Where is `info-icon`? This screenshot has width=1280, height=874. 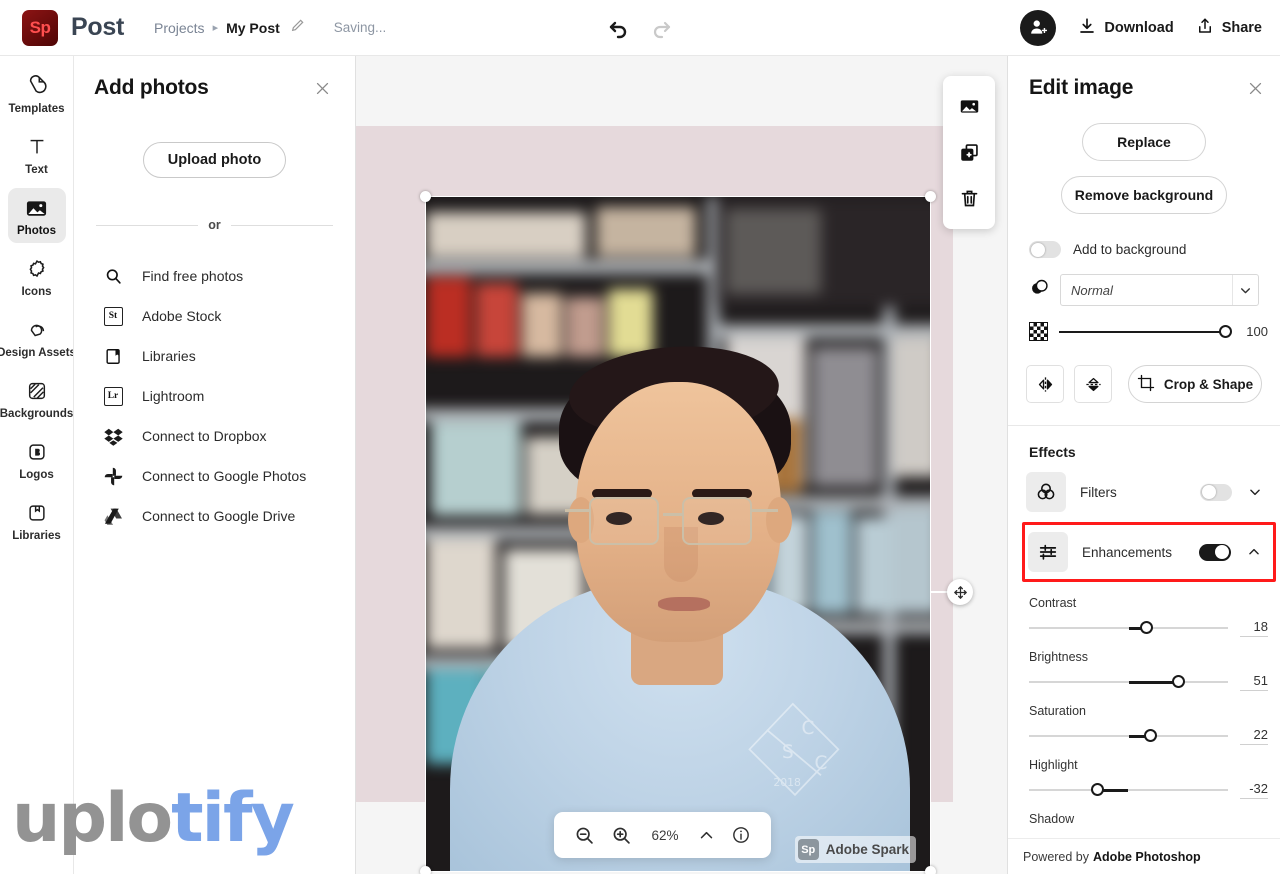 info-icon is located at coordinates (741, 835).